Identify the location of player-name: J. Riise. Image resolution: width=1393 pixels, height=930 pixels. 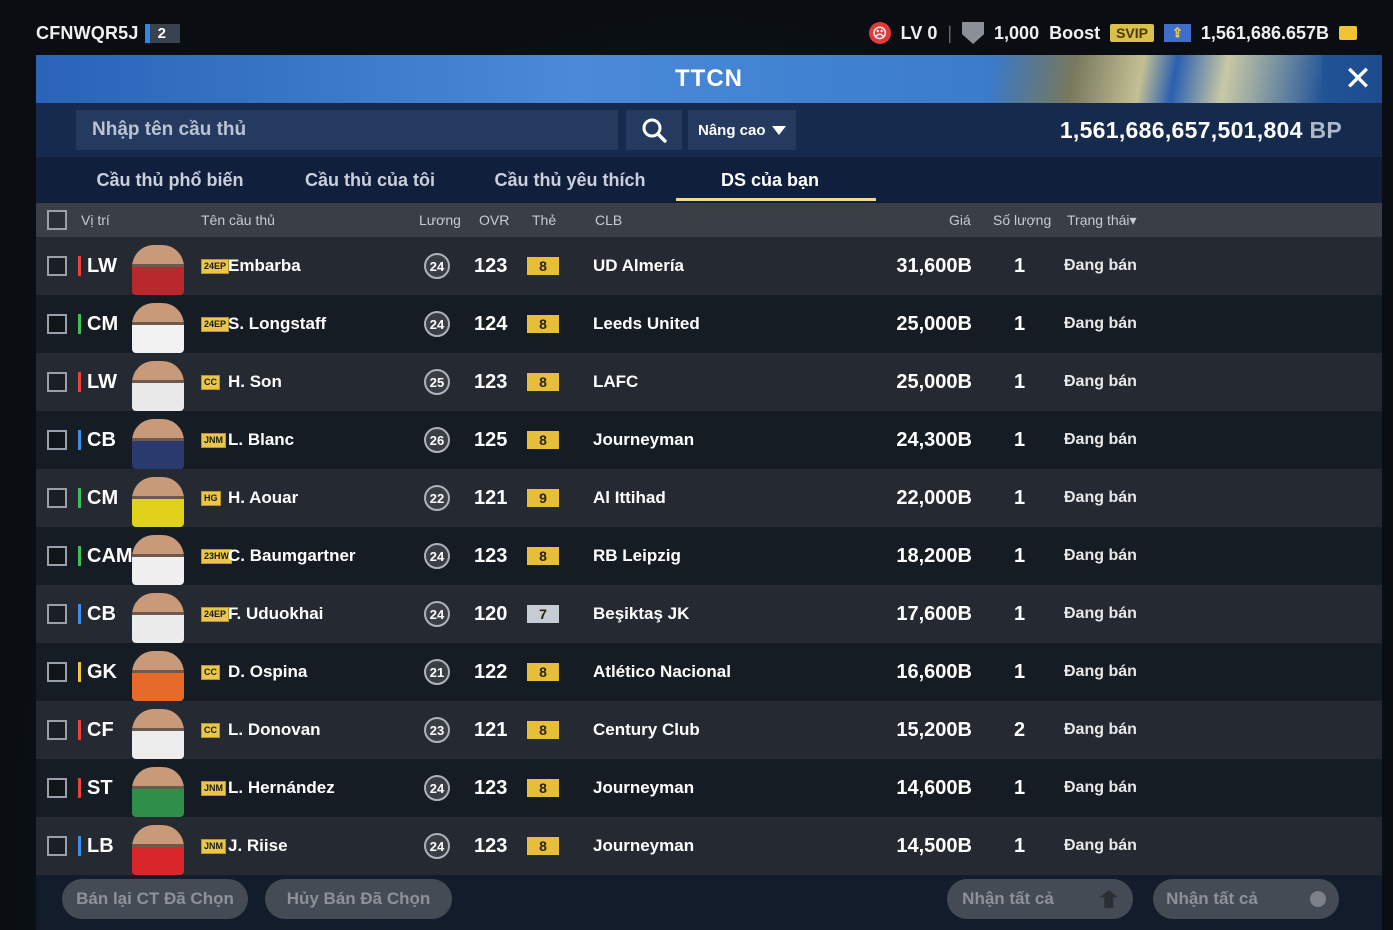
(258, 845).